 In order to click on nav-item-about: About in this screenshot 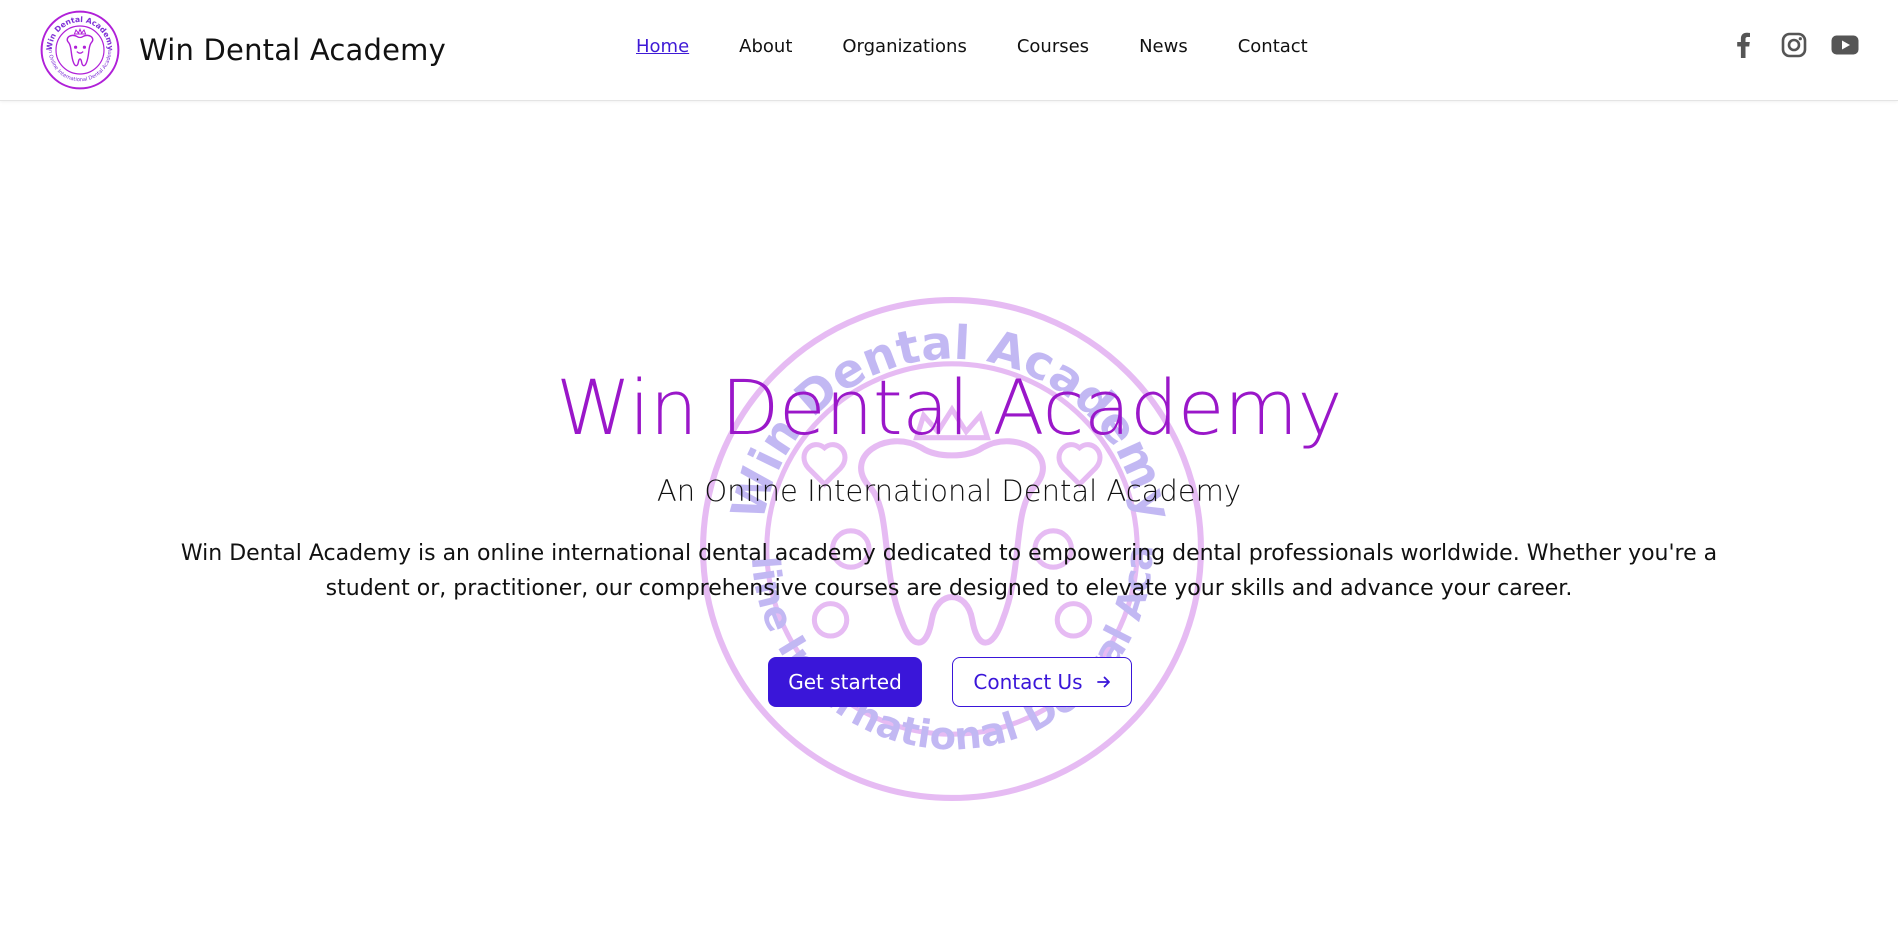, I will do `click(765, 46)`.